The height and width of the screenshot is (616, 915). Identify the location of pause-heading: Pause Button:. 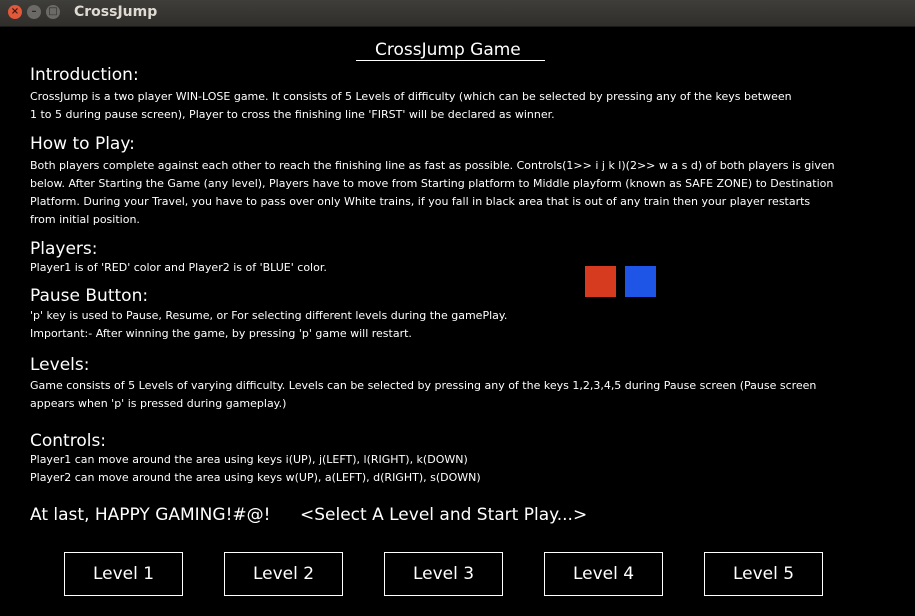
(89, 296).